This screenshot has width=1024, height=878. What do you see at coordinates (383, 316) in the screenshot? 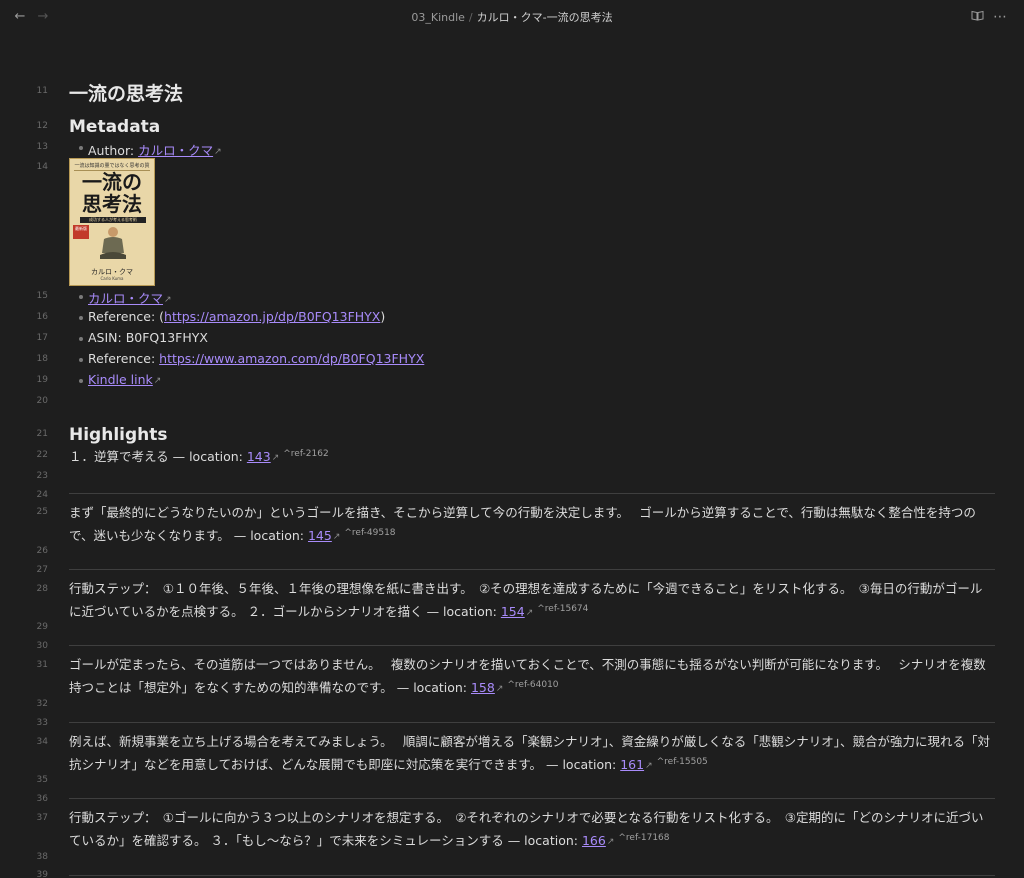
I see `reference-close: )` at bounding box center [383, 316].